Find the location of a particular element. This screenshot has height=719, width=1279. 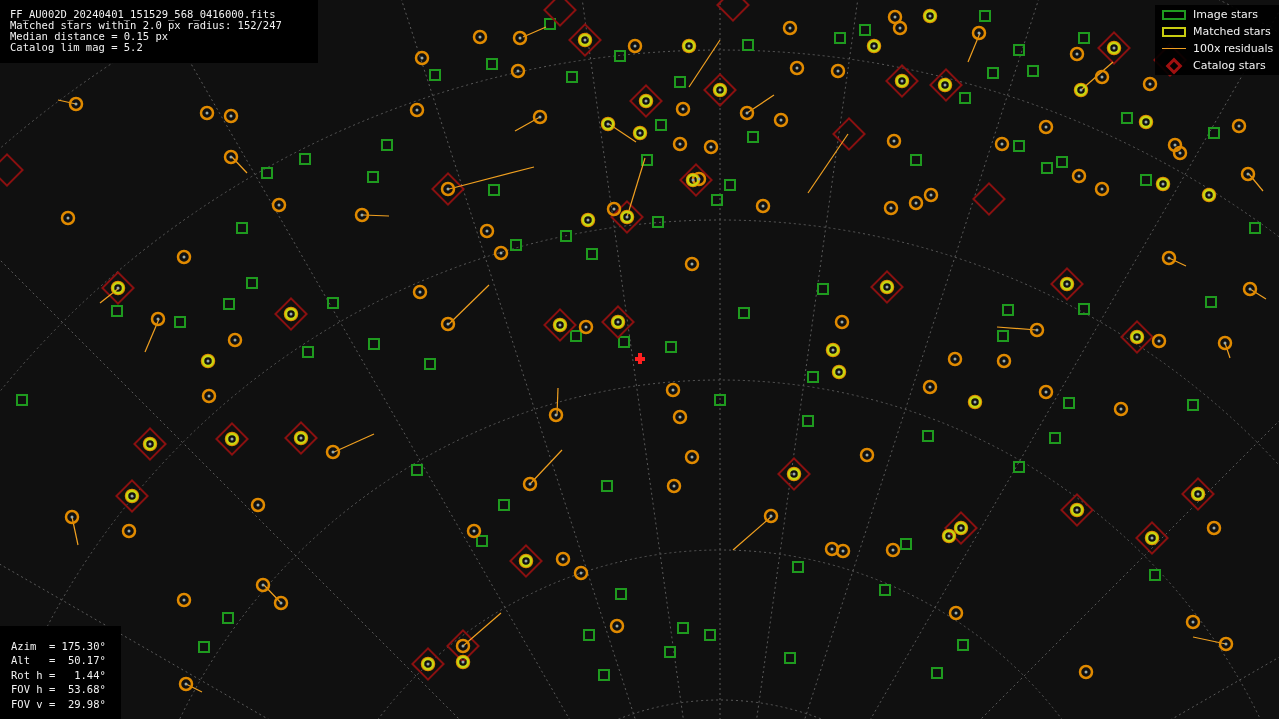

legend-label: Catalog stars is located at coordinates (1229, 65).